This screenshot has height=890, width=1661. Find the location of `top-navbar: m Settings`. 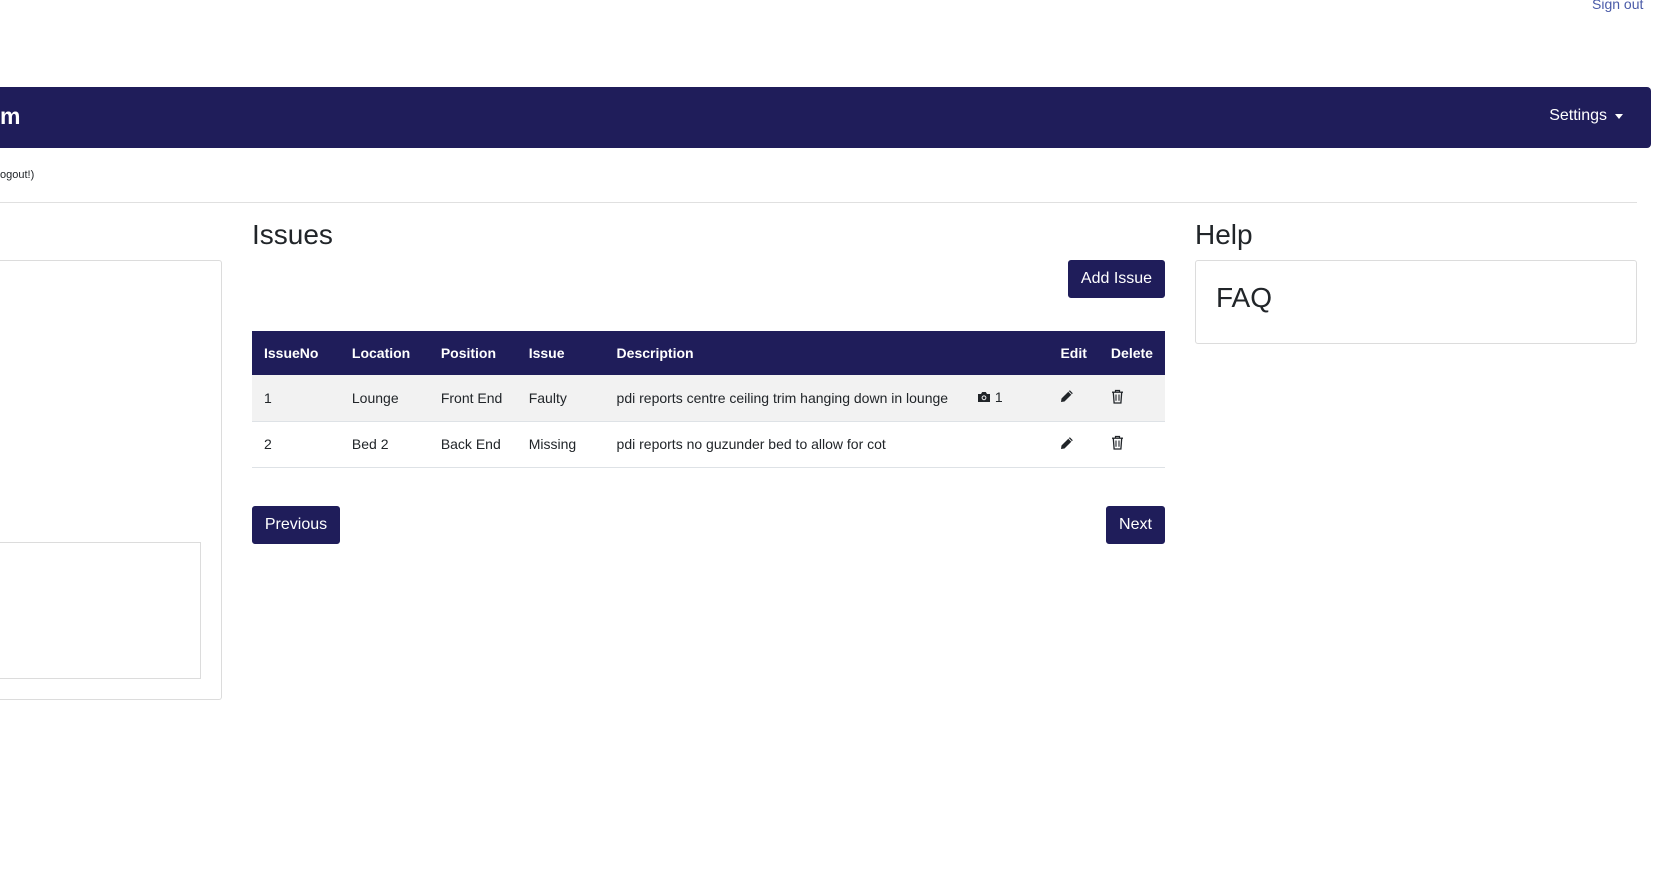

top-navbar: m Settings is located at coordinates (825, 117).